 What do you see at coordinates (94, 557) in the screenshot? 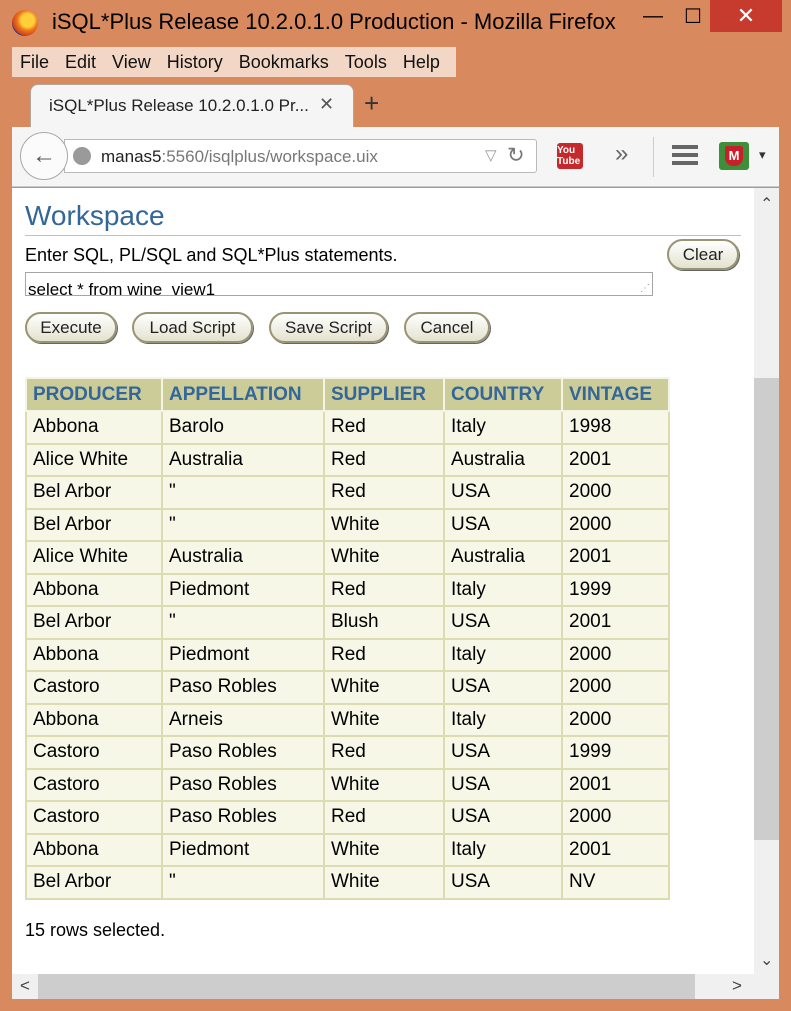
I see `table-cell: Alice White` at bounding box center [94, 557].